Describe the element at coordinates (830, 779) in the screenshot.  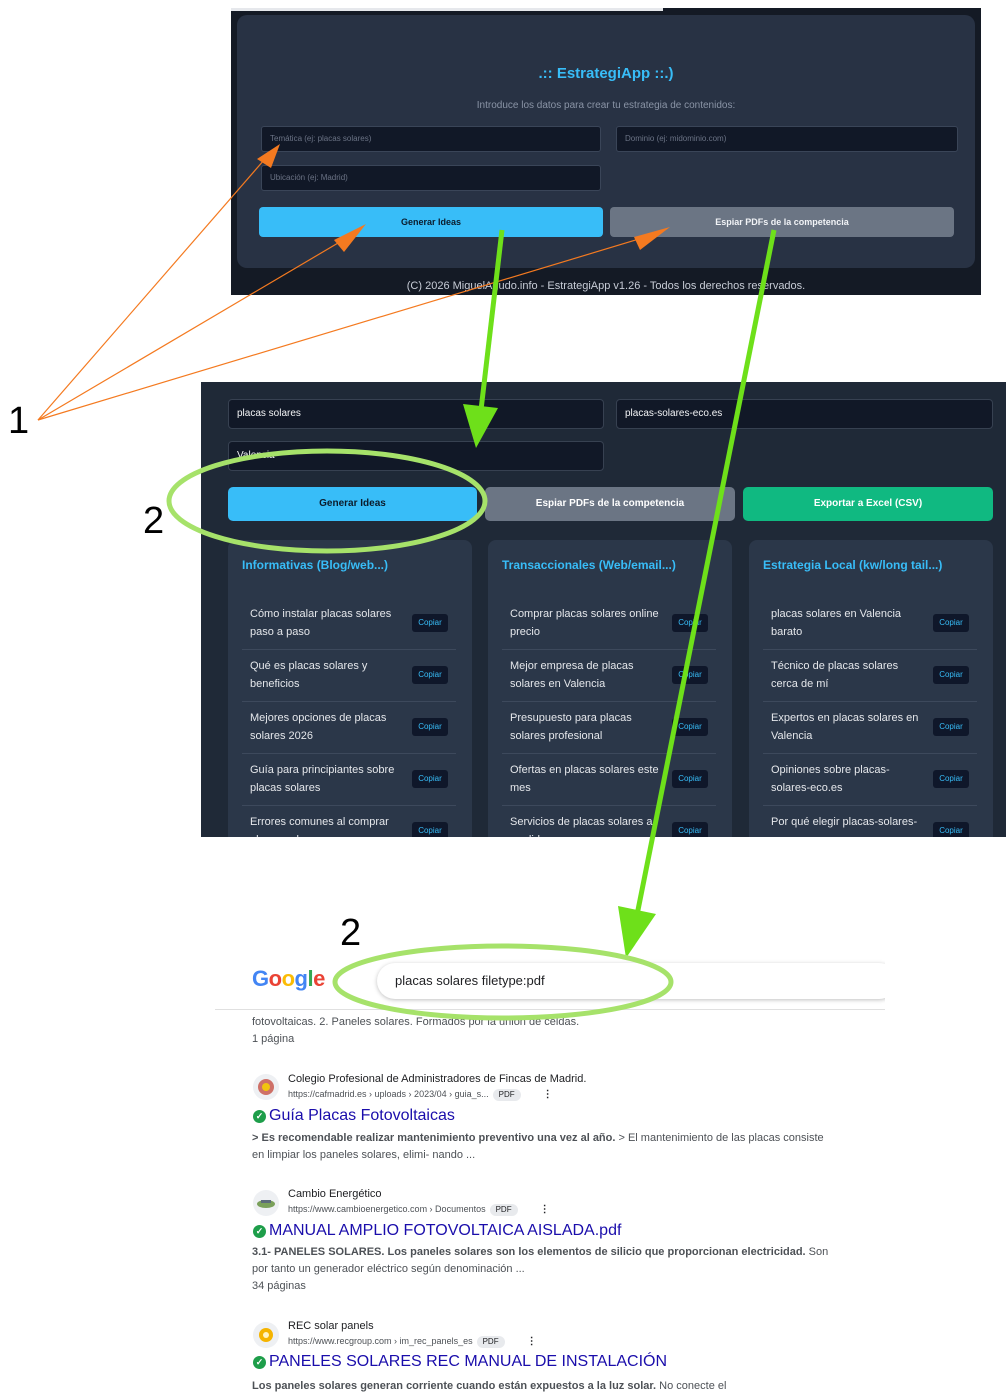
I see `idea-text: Opiniones sobre placas-solares-eco.es` at that location.